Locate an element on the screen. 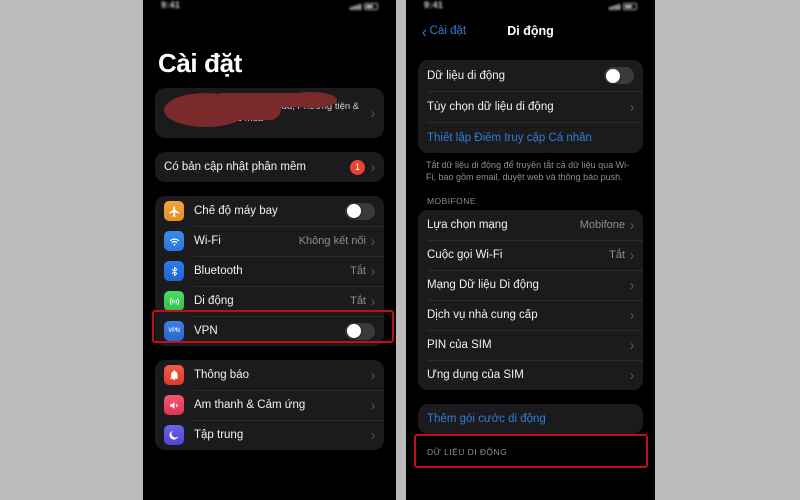 This screenshot has height=500, width=800. chevron-left-icon: ‹ is located at coordinates (424, 31).